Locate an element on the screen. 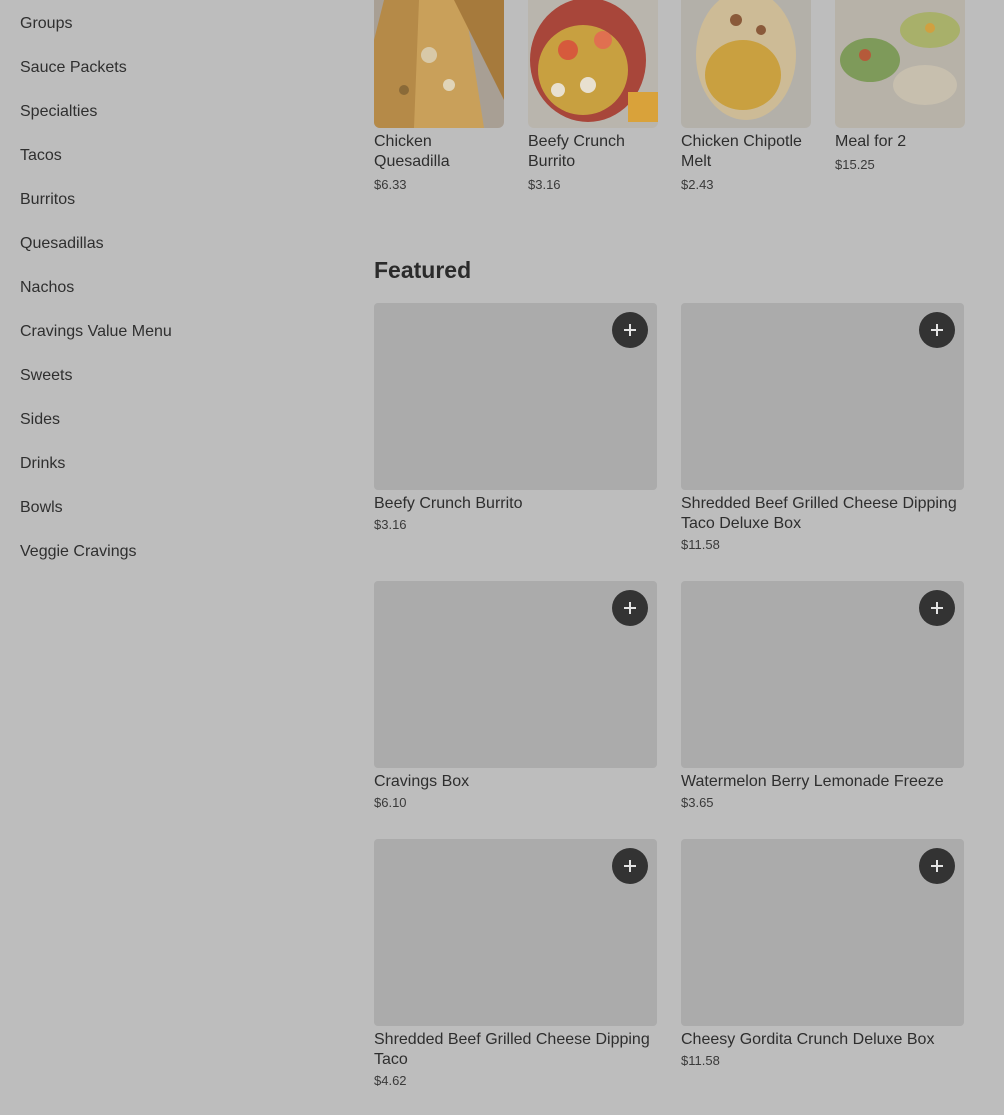 The width and height of the screenshot is (1004, 1115). carousel-card: Beefy Crunch Burrito $3.16 is located at coordinates (593, 96).